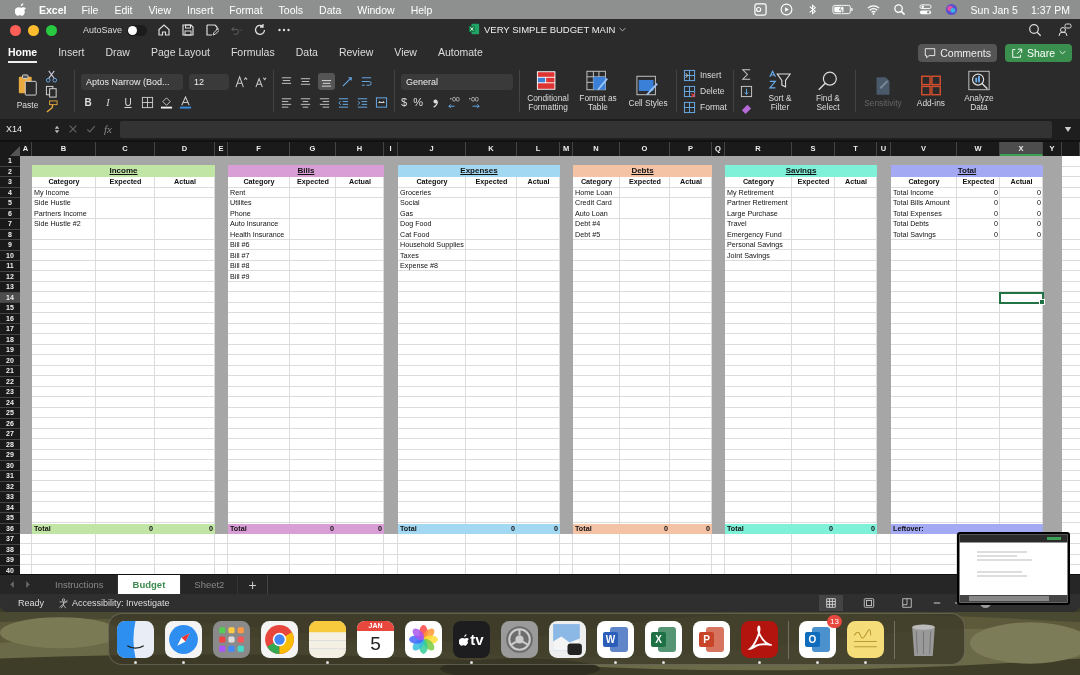  What do you see at coordinates (51, 91) in the screenshot?
I see `copy-icon` at bounding box center [51, 91].